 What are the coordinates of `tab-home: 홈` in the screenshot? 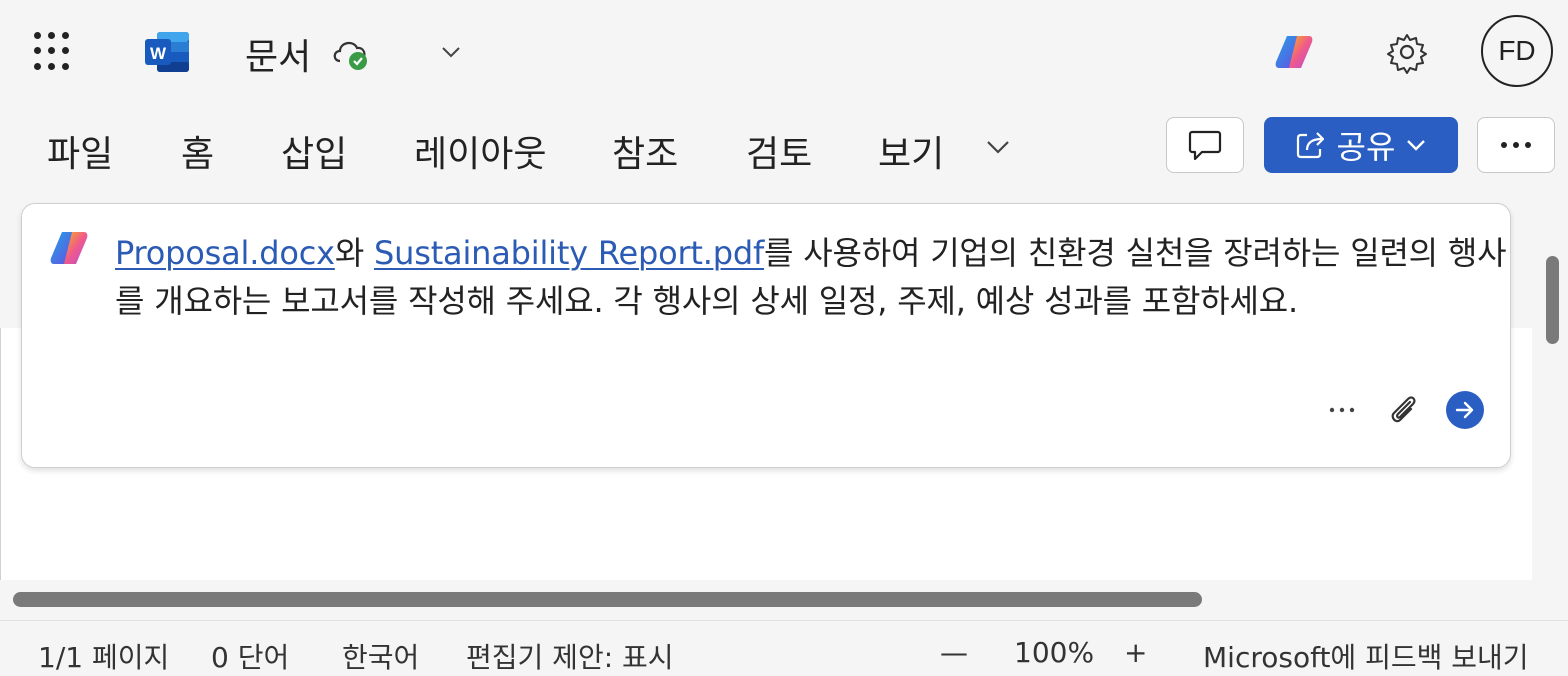 It's located at (197, 151).